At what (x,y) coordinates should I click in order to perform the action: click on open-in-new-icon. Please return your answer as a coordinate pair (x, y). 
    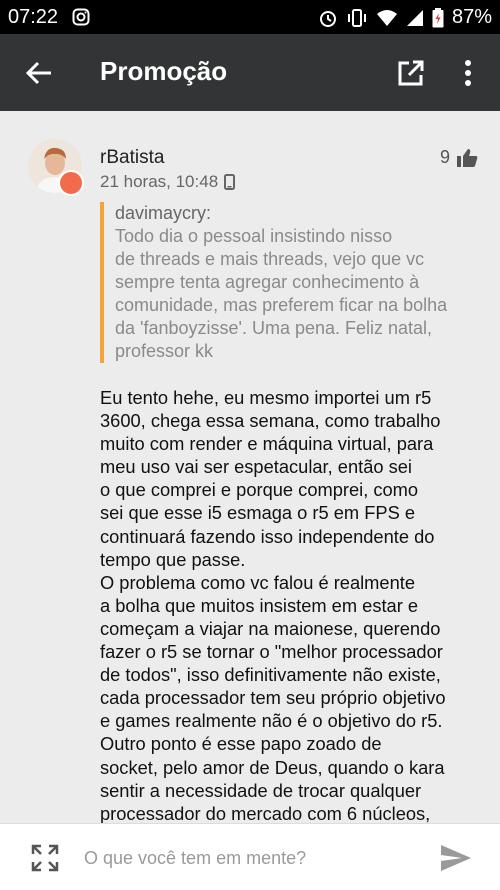
    Looking at the image, I should click on (411, 73).